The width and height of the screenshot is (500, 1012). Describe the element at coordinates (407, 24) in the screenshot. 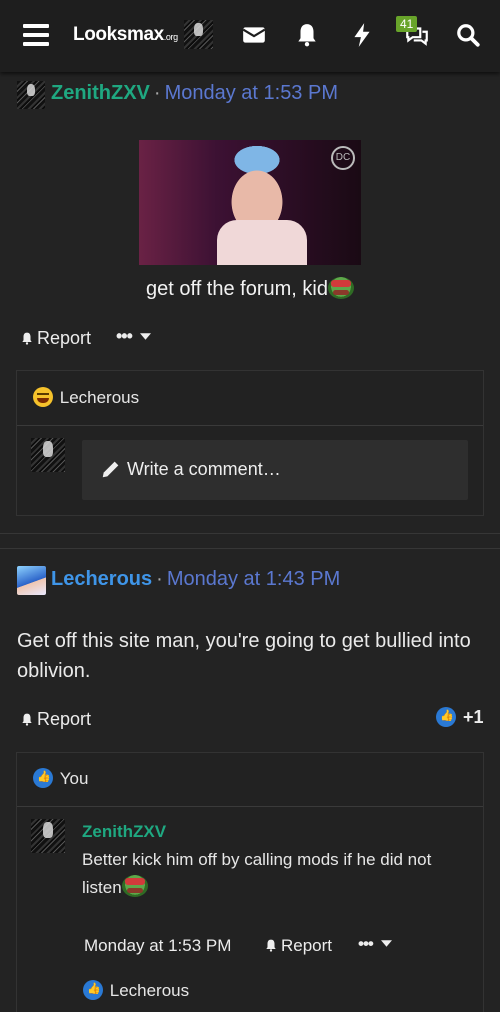

I see `alerts-badge: 41` at that location.